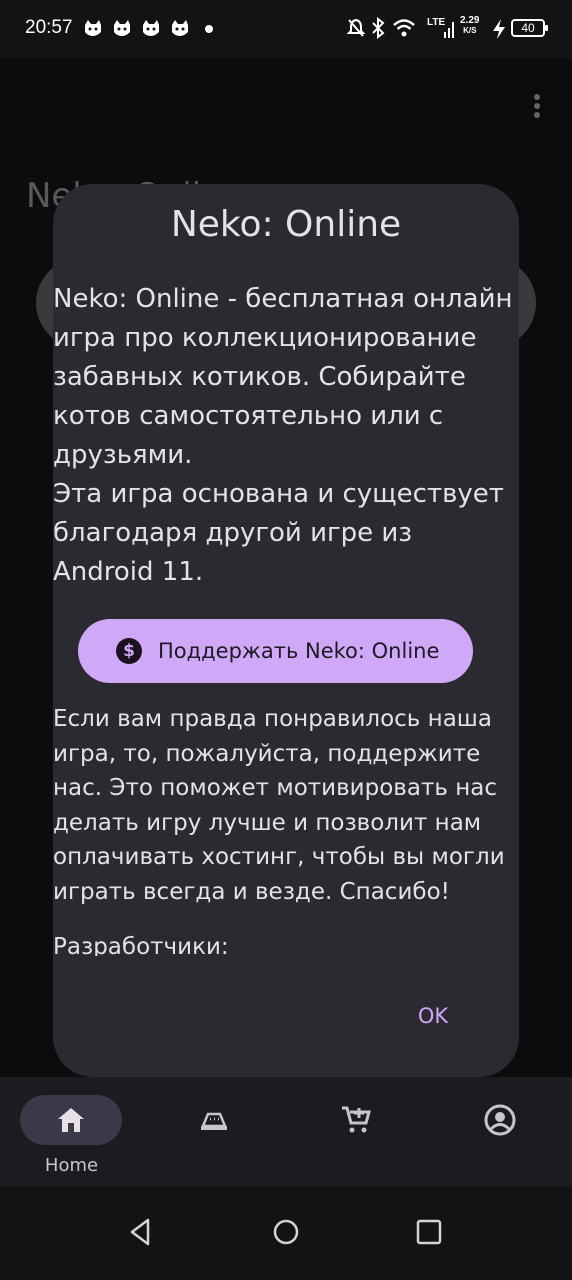 The image size is (572, 1280). Describe the element at coordinates (433, 1016) in the screenshot. I see `ok-button: OK` at that location.